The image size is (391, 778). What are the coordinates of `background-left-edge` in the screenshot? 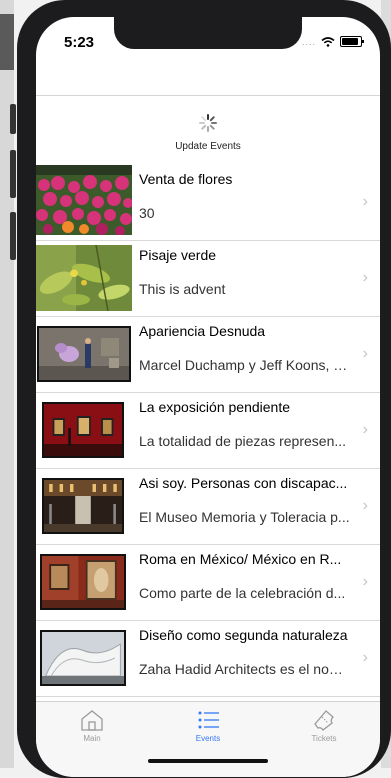 It's located at (8, 384).